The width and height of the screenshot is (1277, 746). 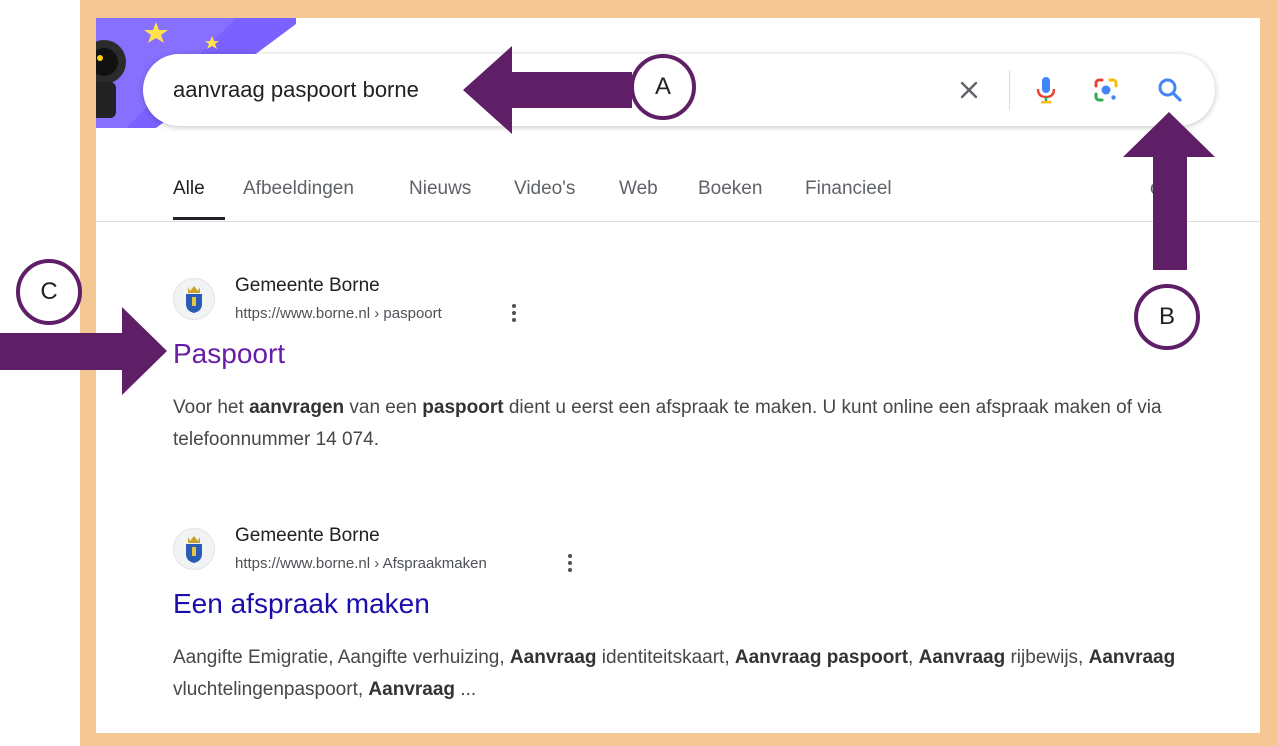 What do you see at coordinates (663, 87) in the screenshot?
I see `annotation-label-a: A` at bounding box center [663, 87].